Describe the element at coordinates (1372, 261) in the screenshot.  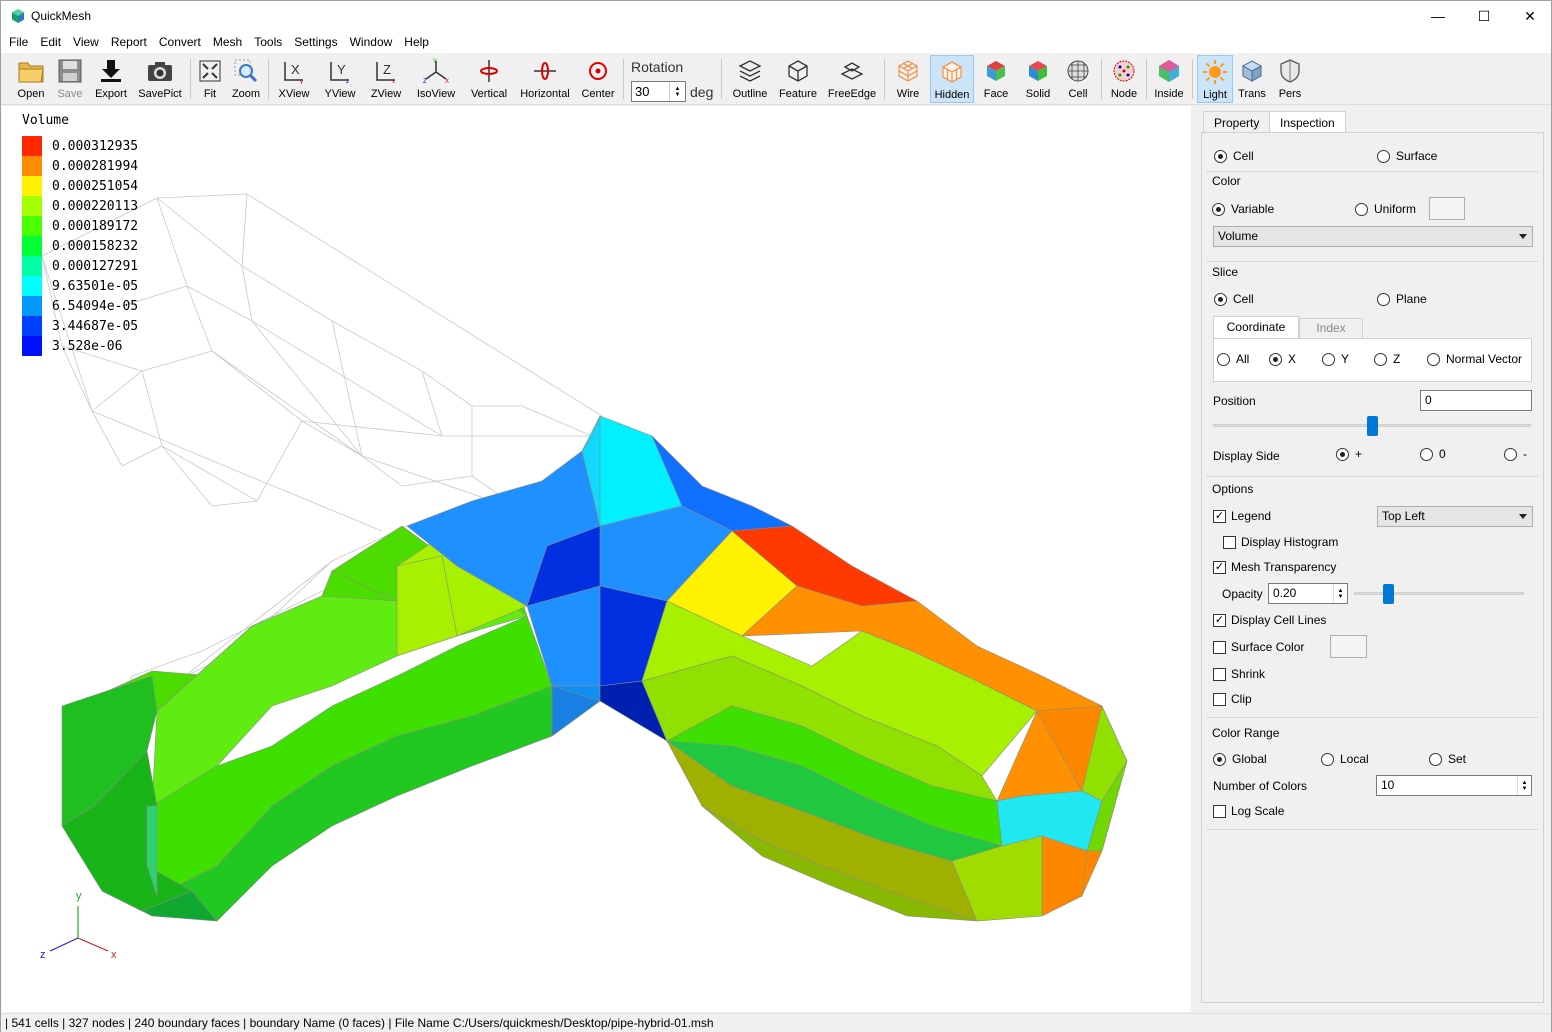
I see `divider` at that location.